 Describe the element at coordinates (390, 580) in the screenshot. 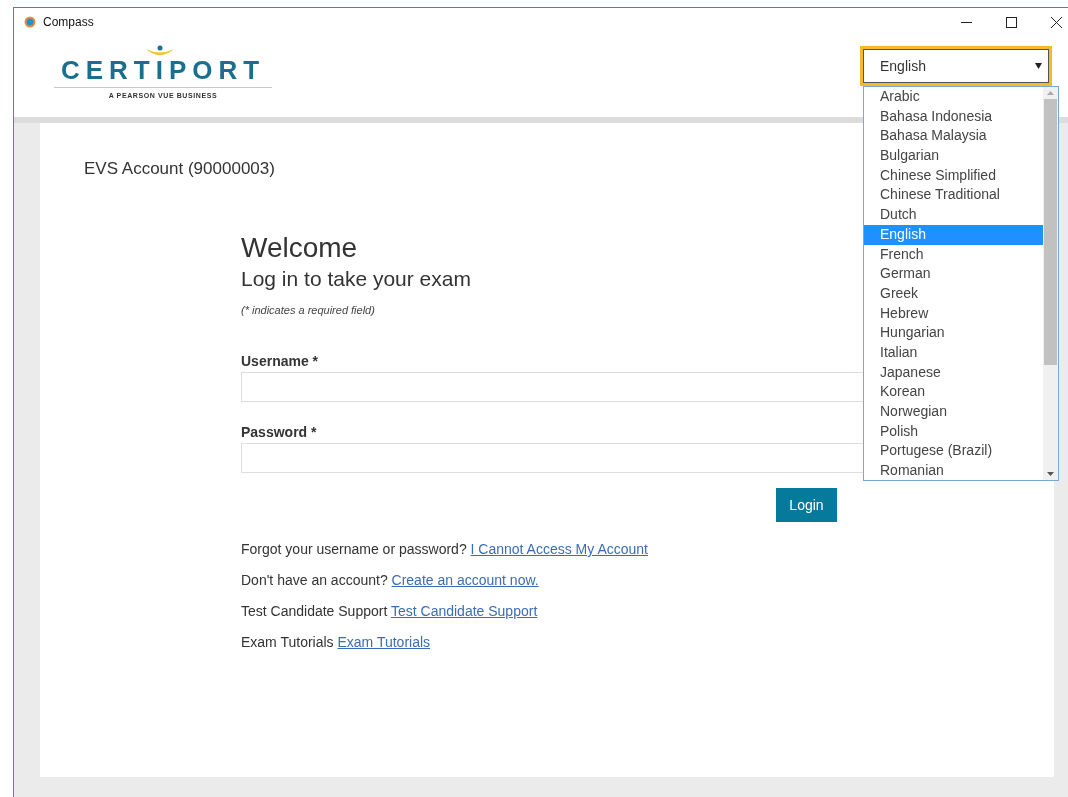

I see `help-text: Don't have an account? Create an account now.` at that location.